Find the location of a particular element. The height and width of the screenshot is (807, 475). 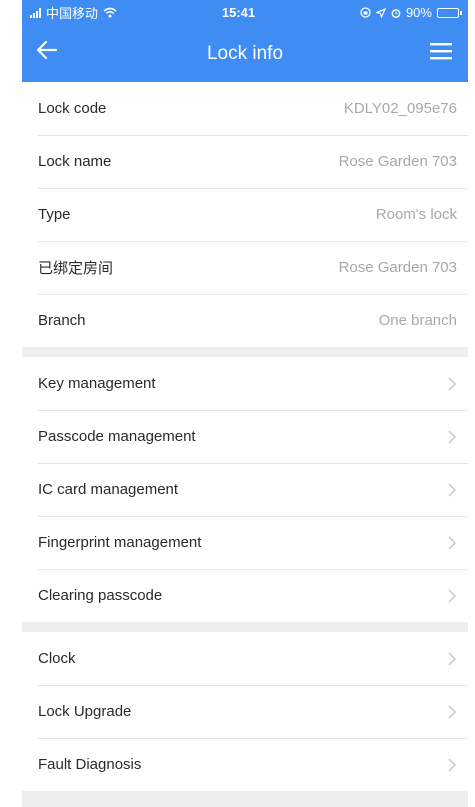

row-label: Lock Upgrade is located at coordinates (85, 711).